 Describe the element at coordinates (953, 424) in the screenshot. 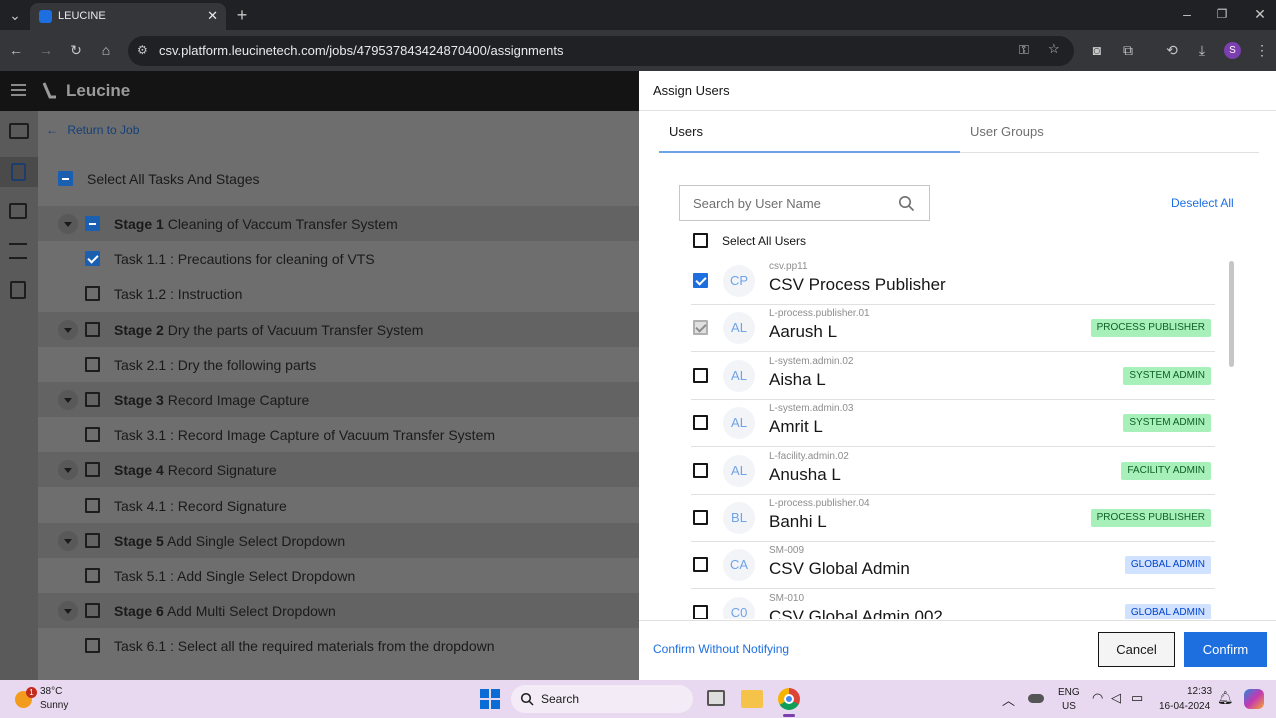

I see `user-row: AL L-system.admin.03 Amrit L SYSTEM ADMIN` at that location.